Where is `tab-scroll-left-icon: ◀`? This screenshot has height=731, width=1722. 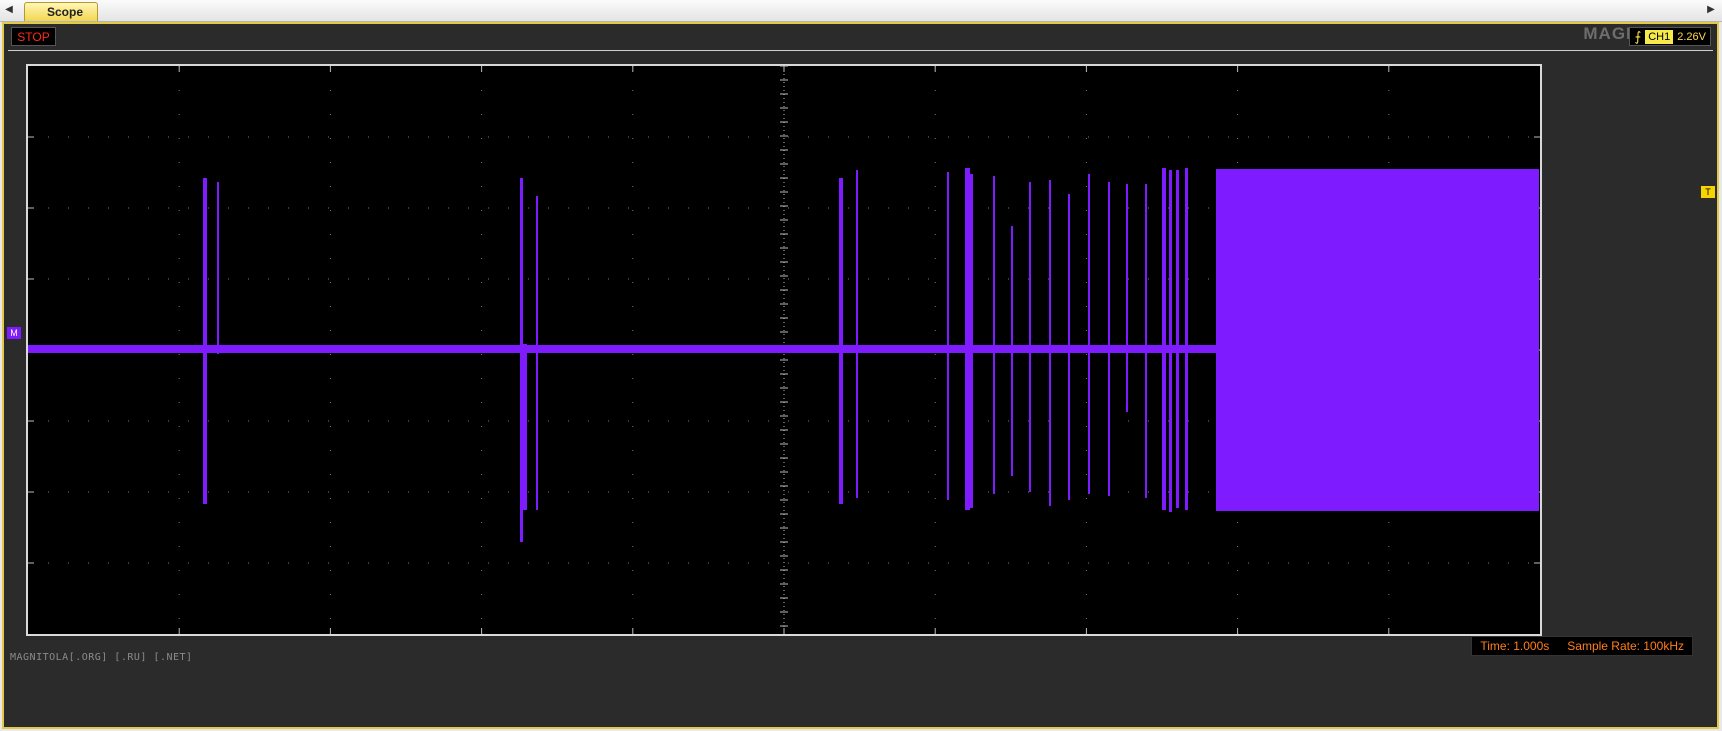
tab-scroll-left-icon: ◀ is located at coordinates (9, 10).